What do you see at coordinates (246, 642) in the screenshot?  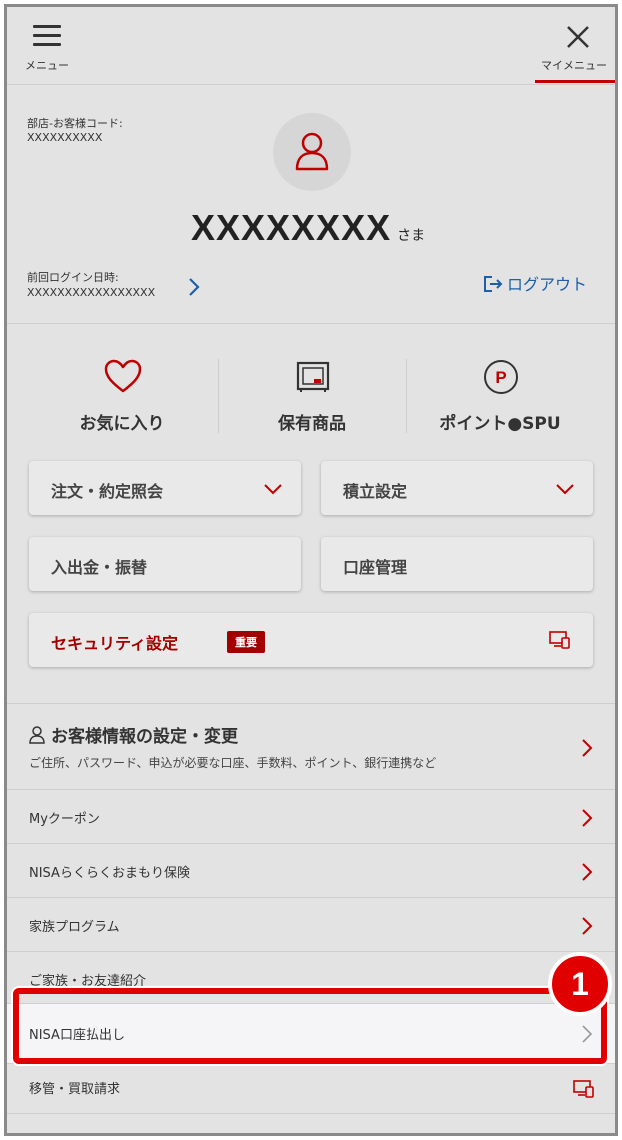 I see `important-badge: 重要` at bounding box center [246, 642].